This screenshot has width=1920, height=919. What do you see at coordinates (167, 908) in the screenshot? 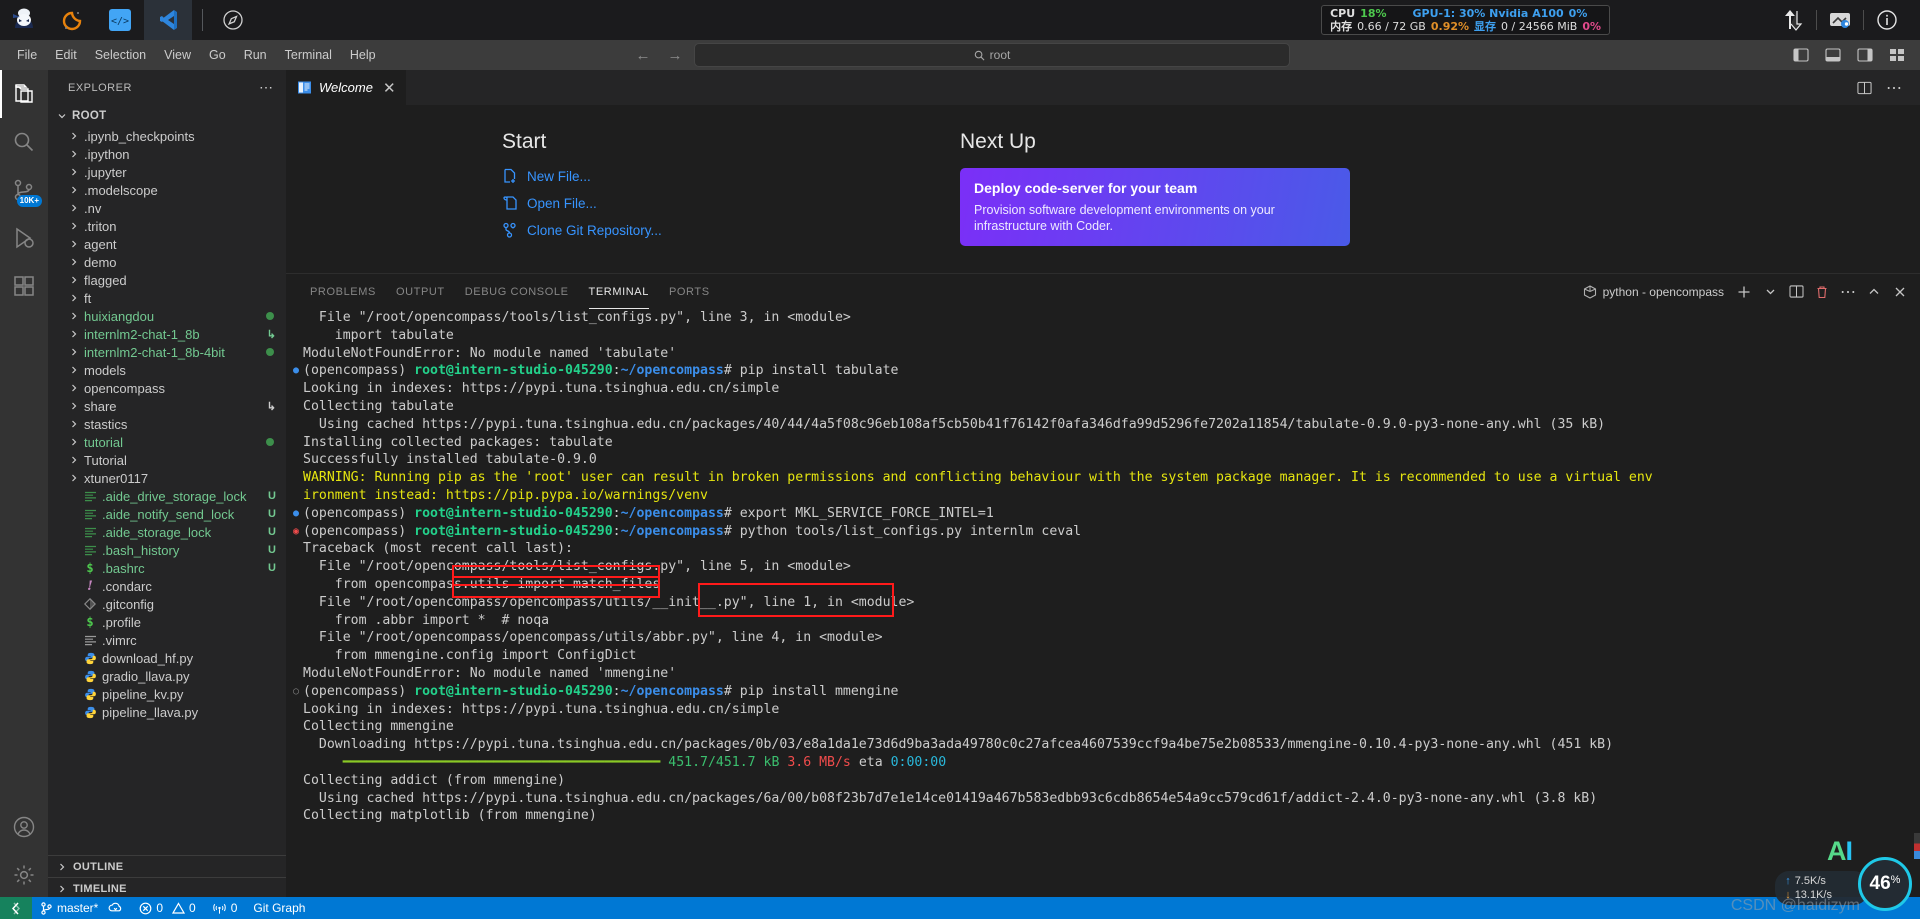
I see `problems-indicator: 0 0` at bounding box center [167, 908].